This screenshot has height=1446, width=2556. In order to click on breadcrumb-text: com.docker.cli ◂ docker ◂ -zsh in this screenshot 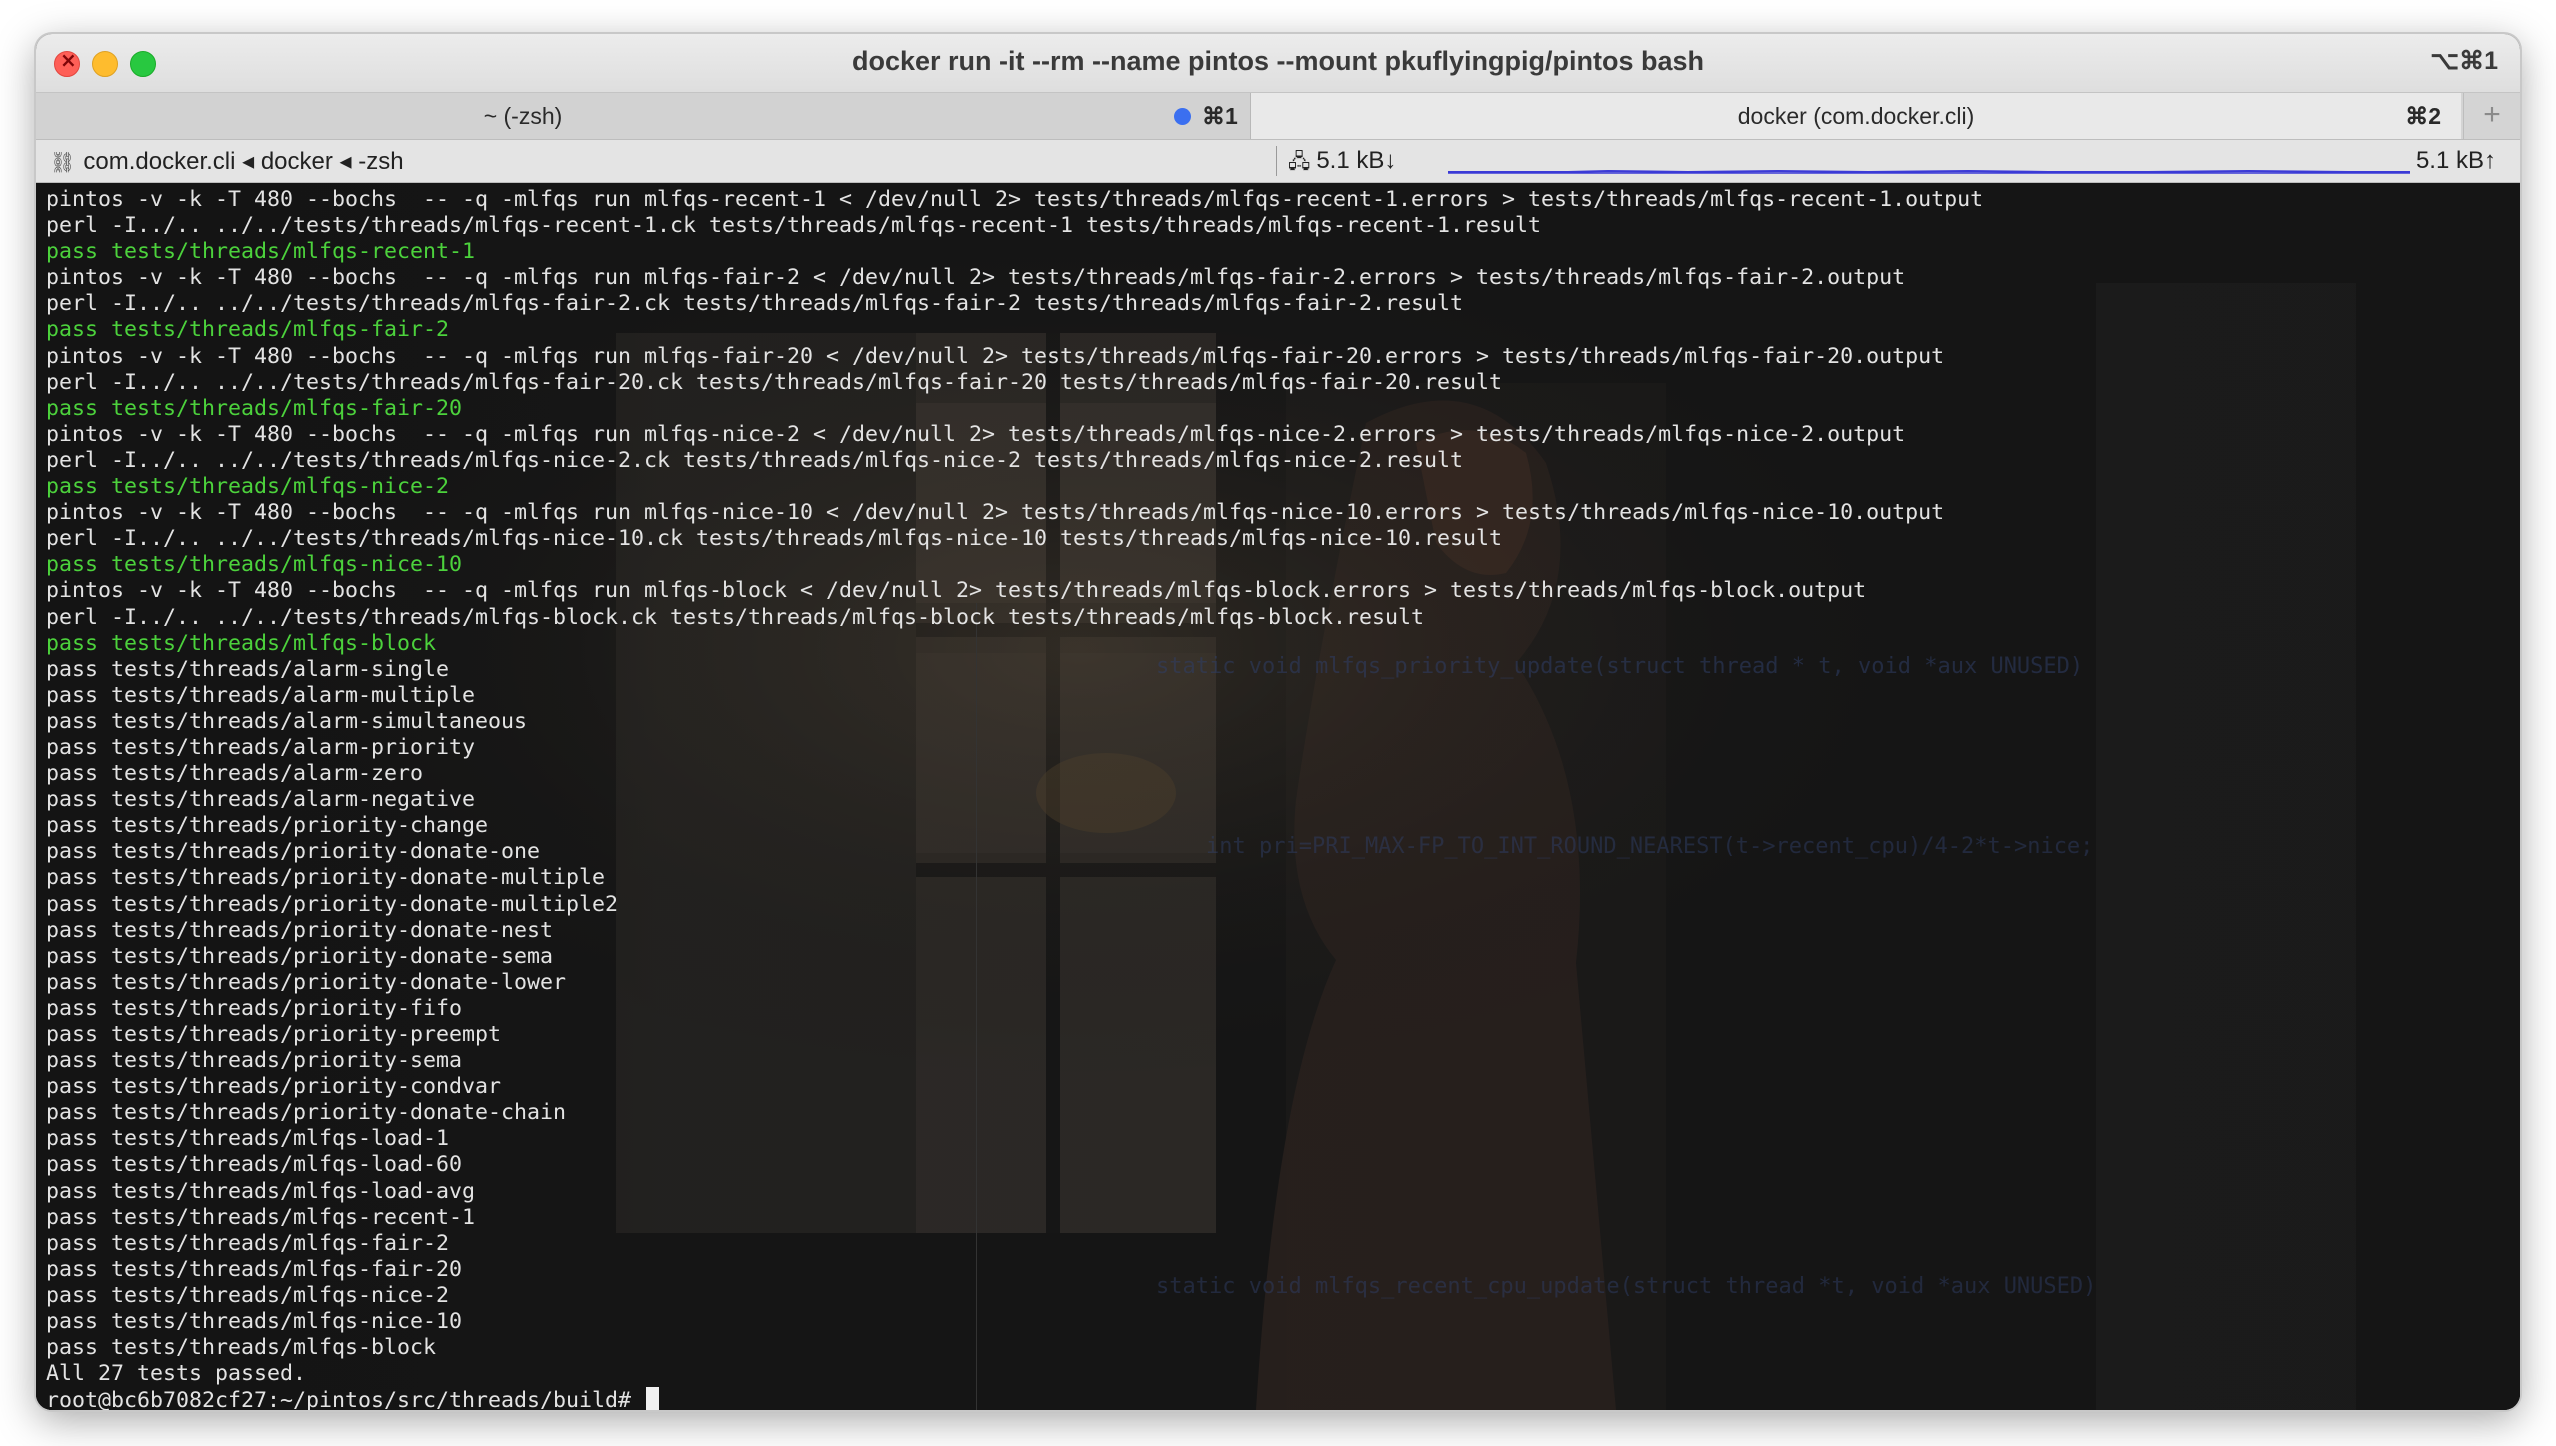, I will do `click(243, 161)`.